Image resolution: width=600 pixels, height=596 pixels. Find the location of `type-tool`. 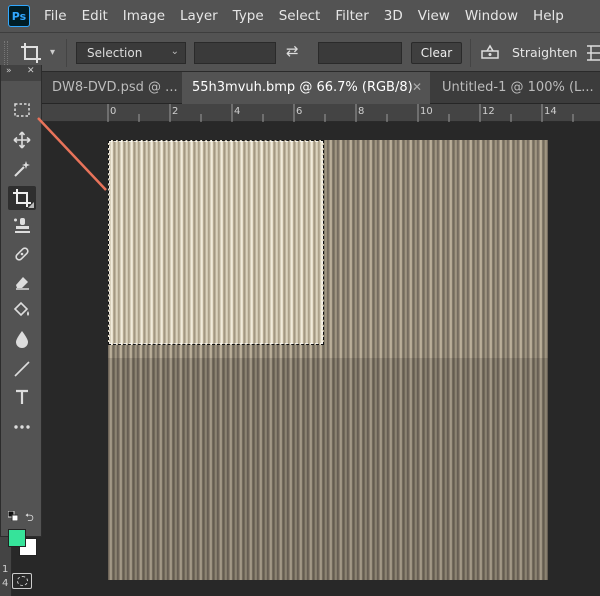

type-tool is located at coordinates (22, 397).